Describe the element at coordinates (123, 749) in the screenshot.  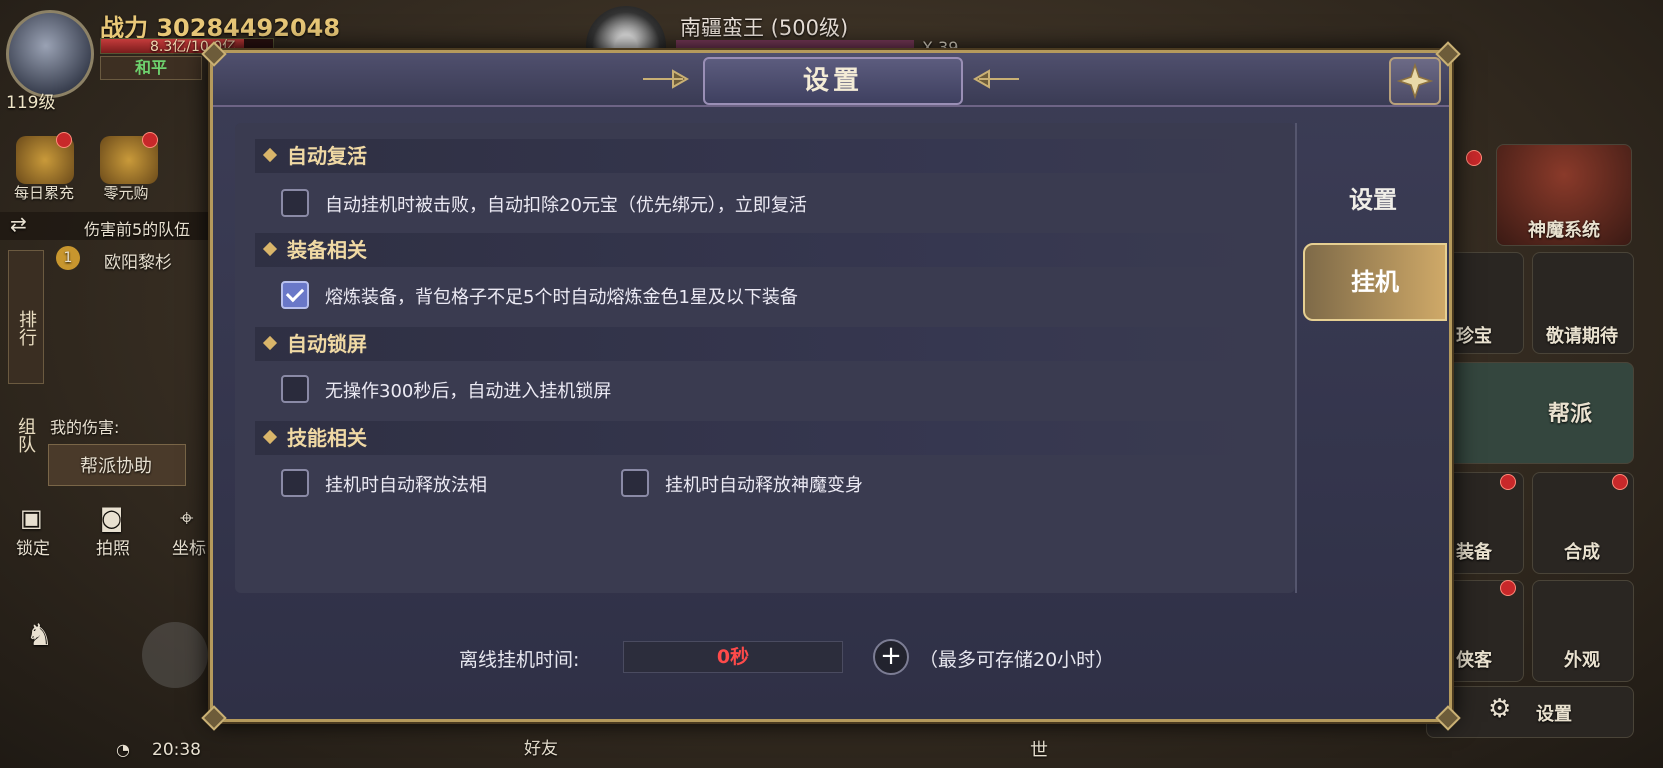
I see `wifi-icon: ◔` at that location.